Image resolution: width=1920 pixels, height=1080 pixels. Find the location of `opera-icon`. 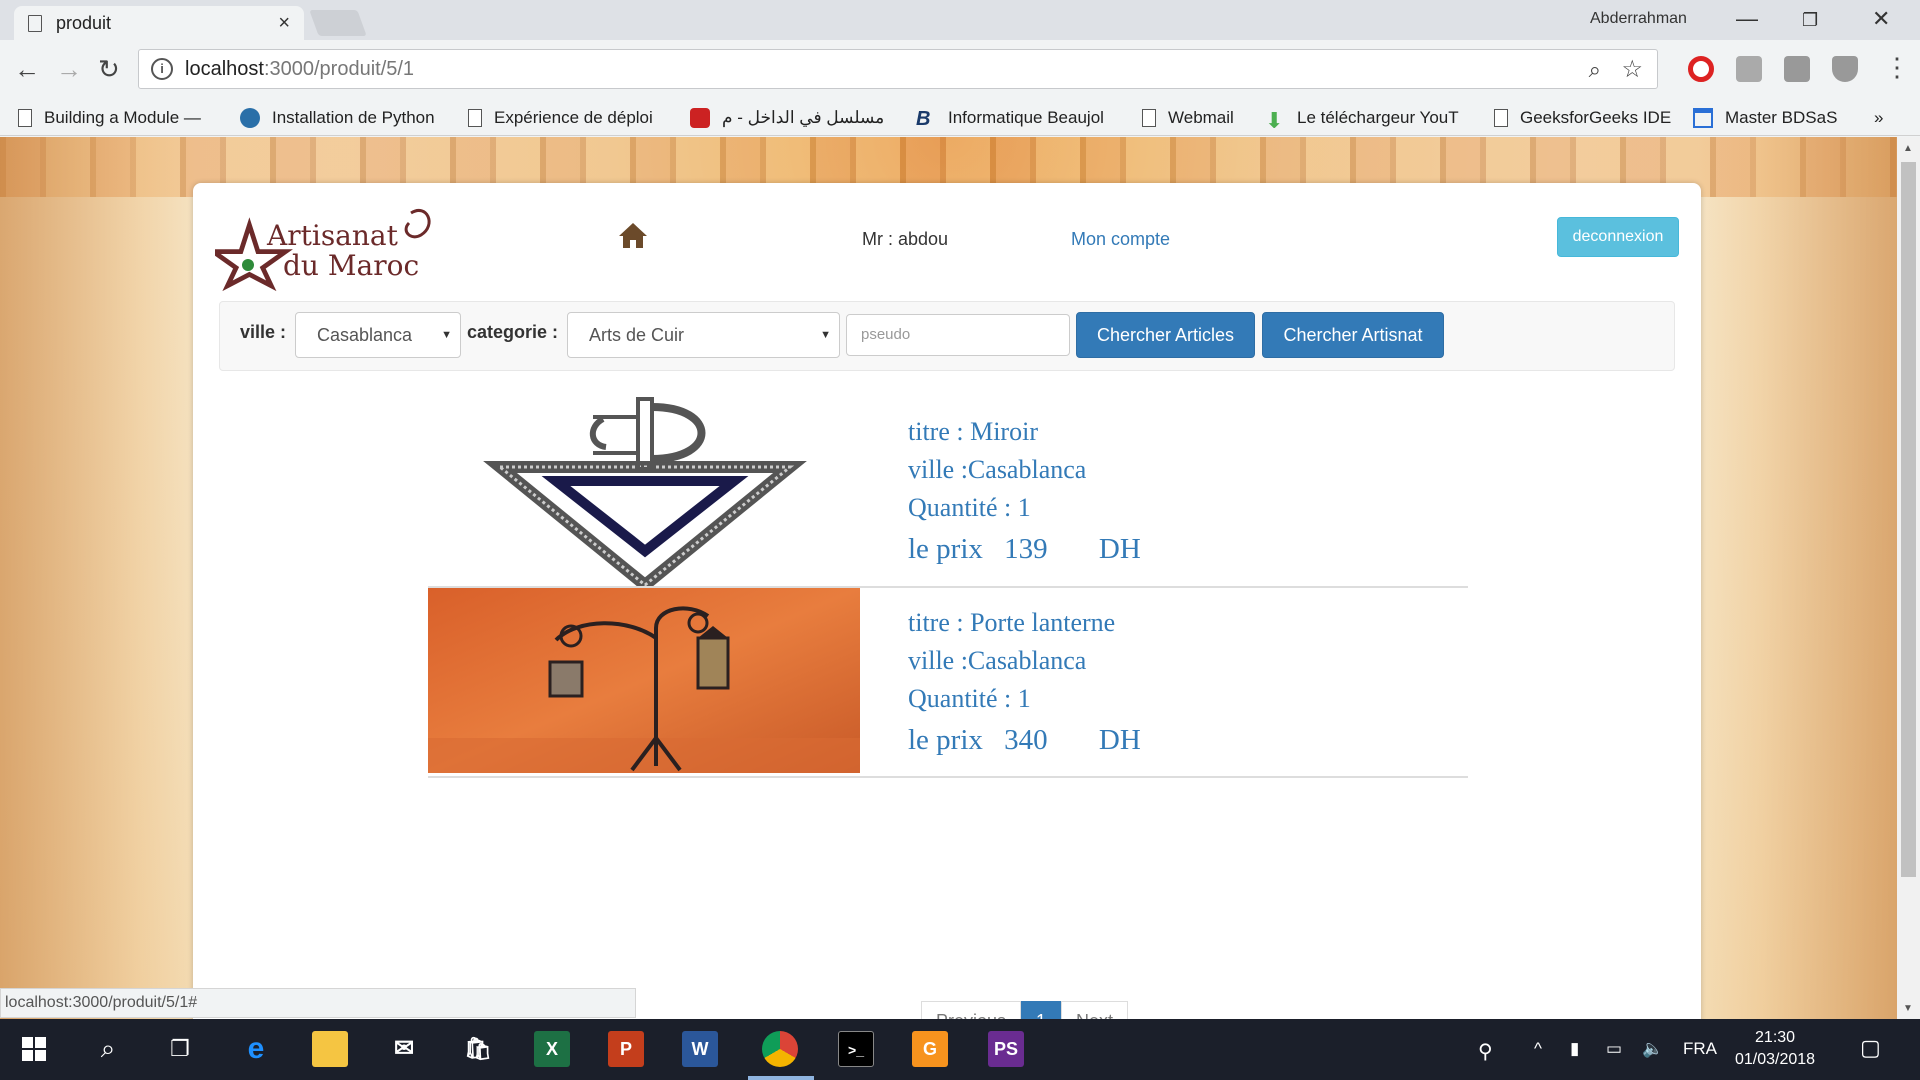

opera-icon is located at coordinates (1701, 69).